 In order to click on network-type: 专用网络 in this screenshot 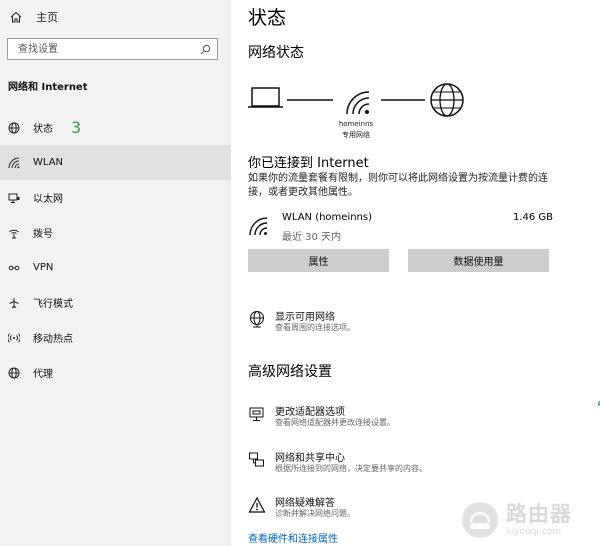, I will do `click(356, 135)`.